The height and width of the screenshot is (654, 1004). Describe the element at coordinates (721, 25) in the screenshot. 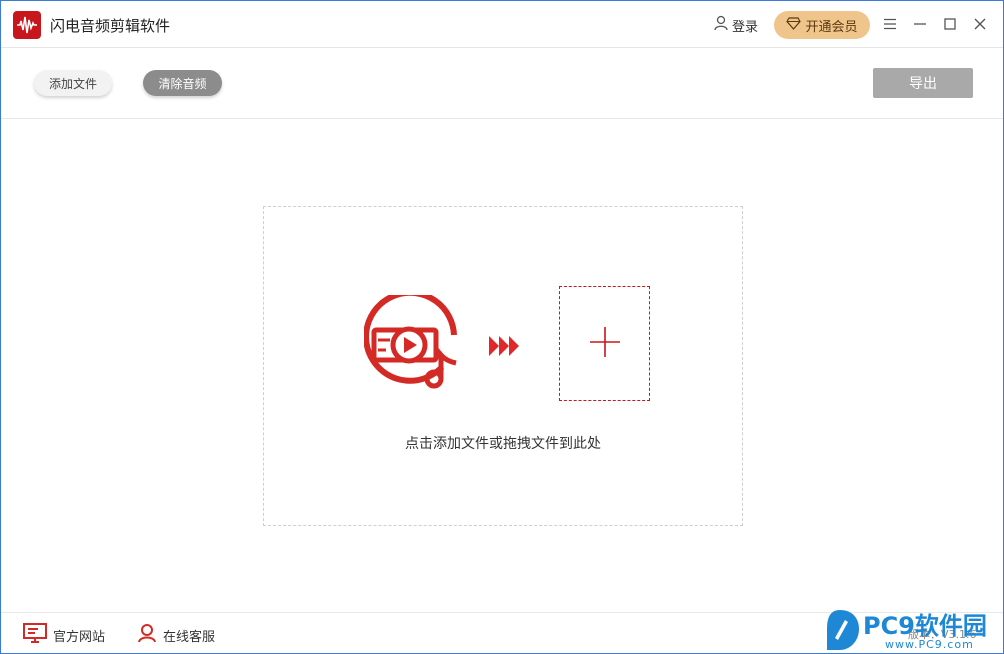

I see `user-icon` at that location.